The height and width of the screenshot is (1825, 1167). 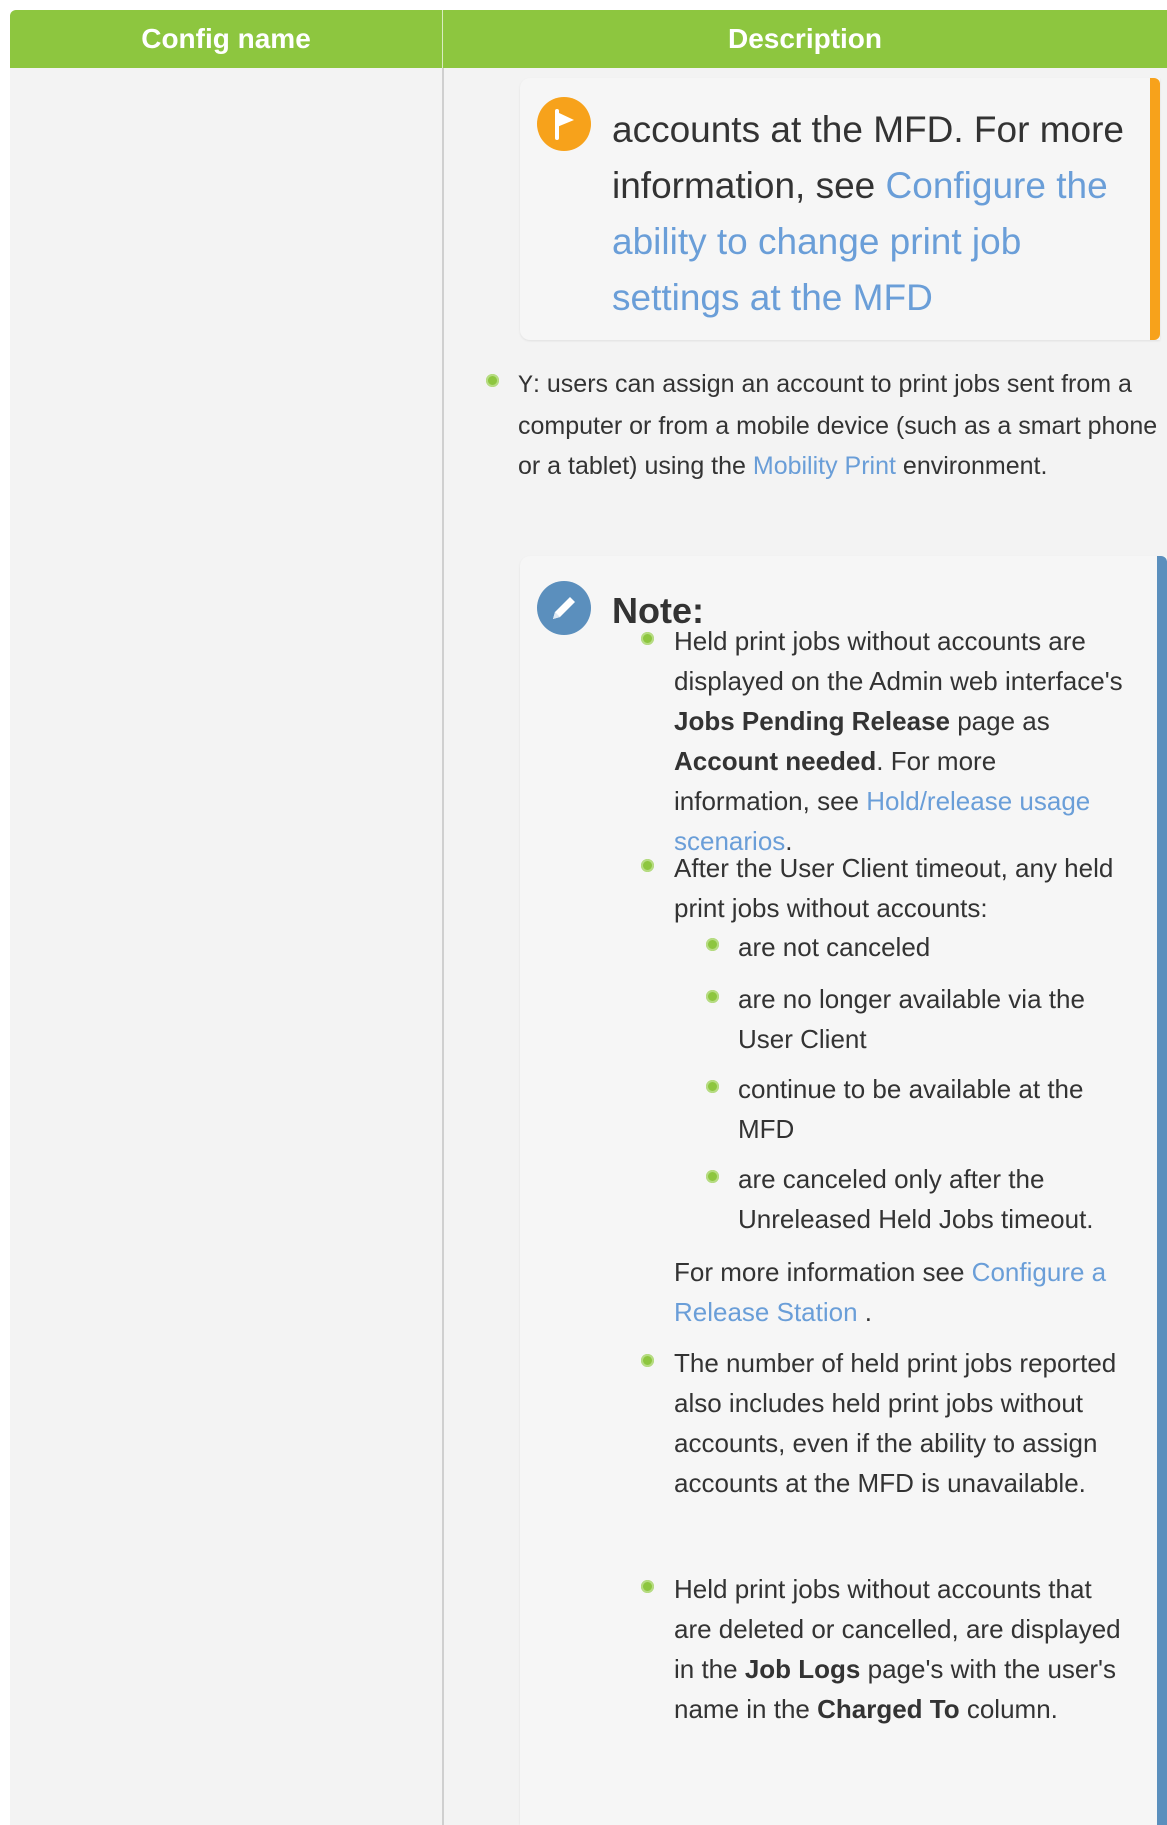 I want to click on header-config-name: Config name, so click(x=226, y=38).